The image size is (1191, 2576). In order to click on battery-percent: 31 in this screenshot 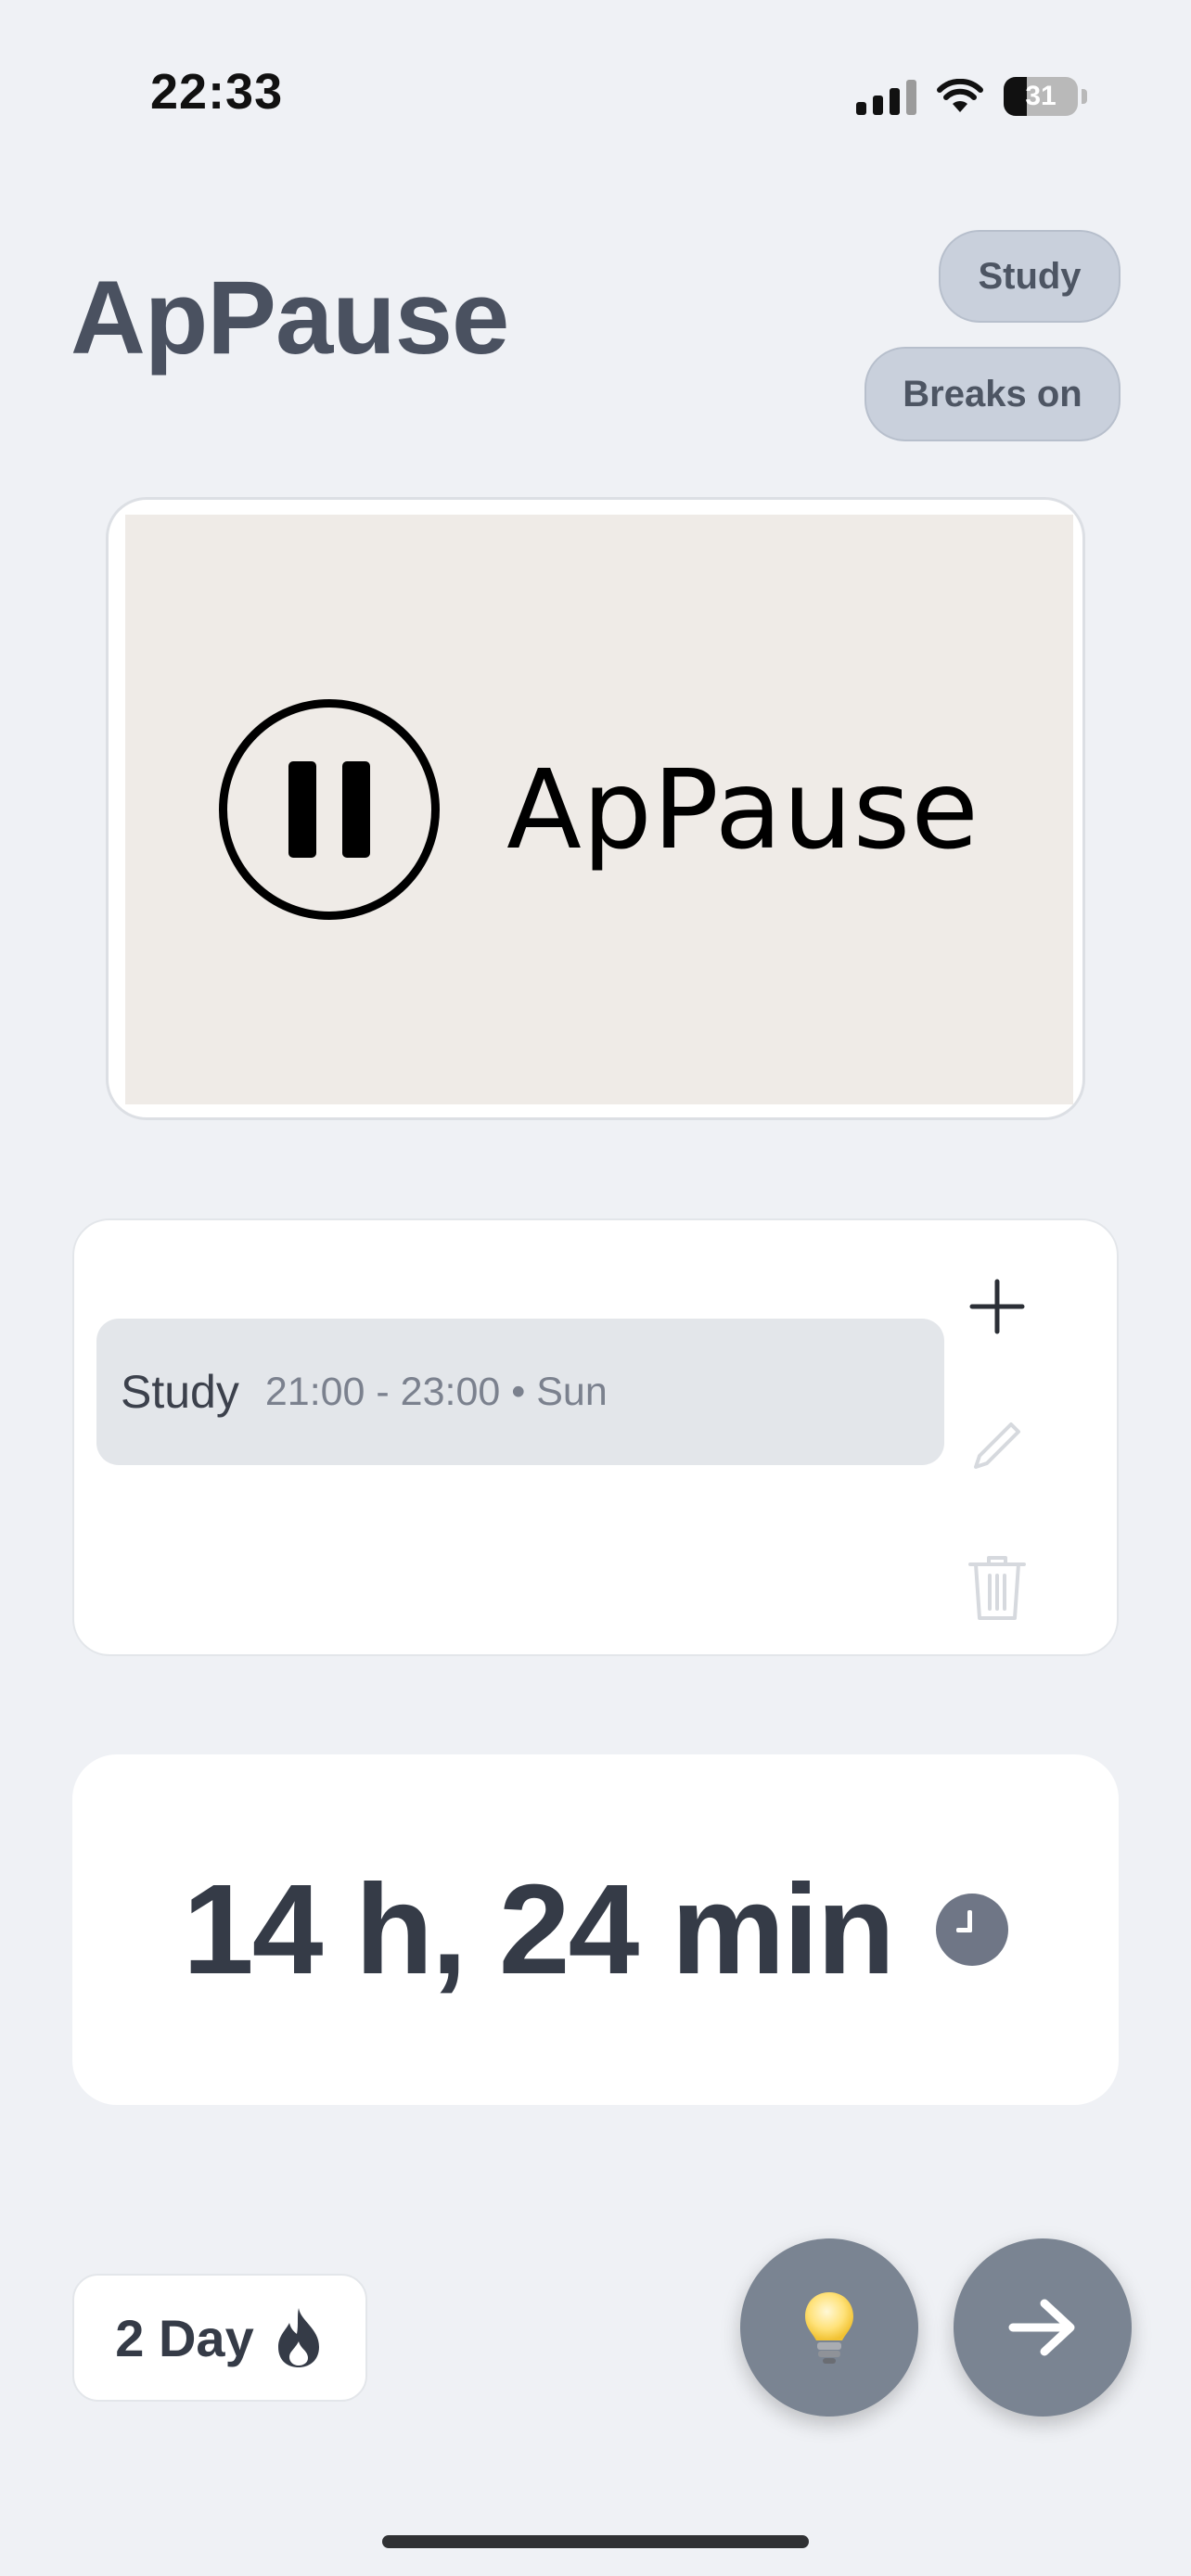, I will do `click(1041, 96)`.